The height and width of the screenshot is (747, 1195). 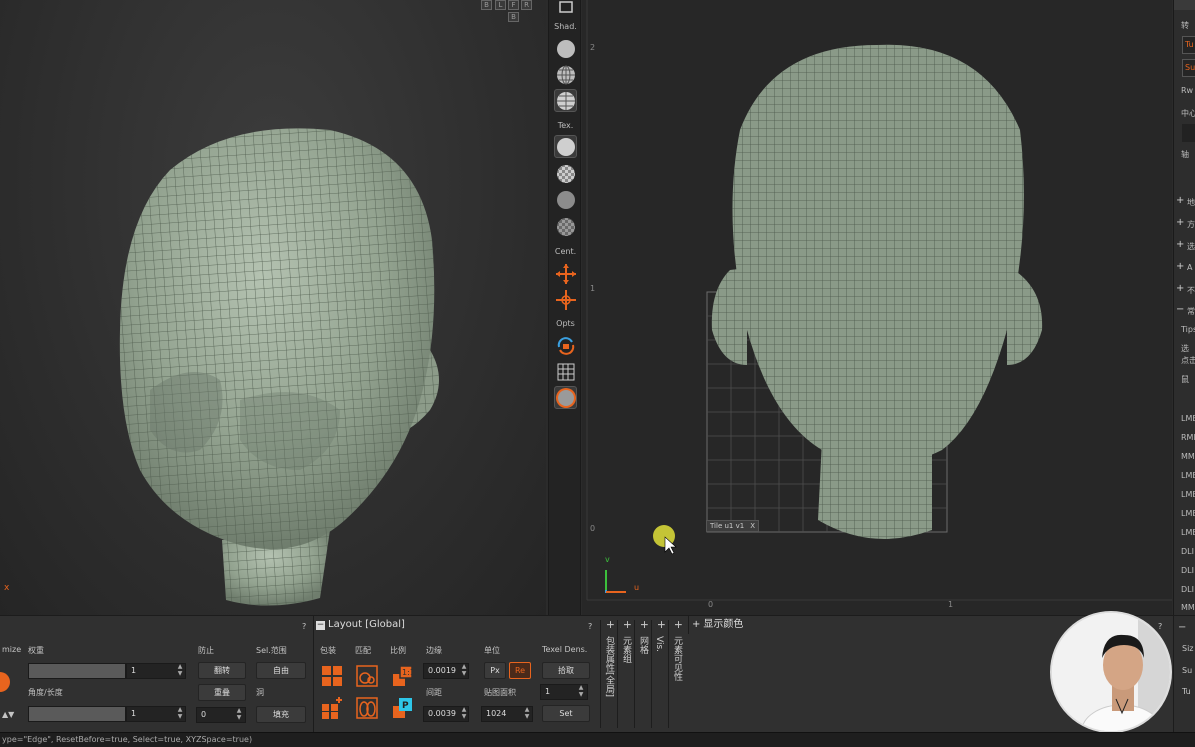 What do you see at coordinates (565, 251) in the screenshot?
I see `center-label: Cent.` at bounding box center [565, 251].